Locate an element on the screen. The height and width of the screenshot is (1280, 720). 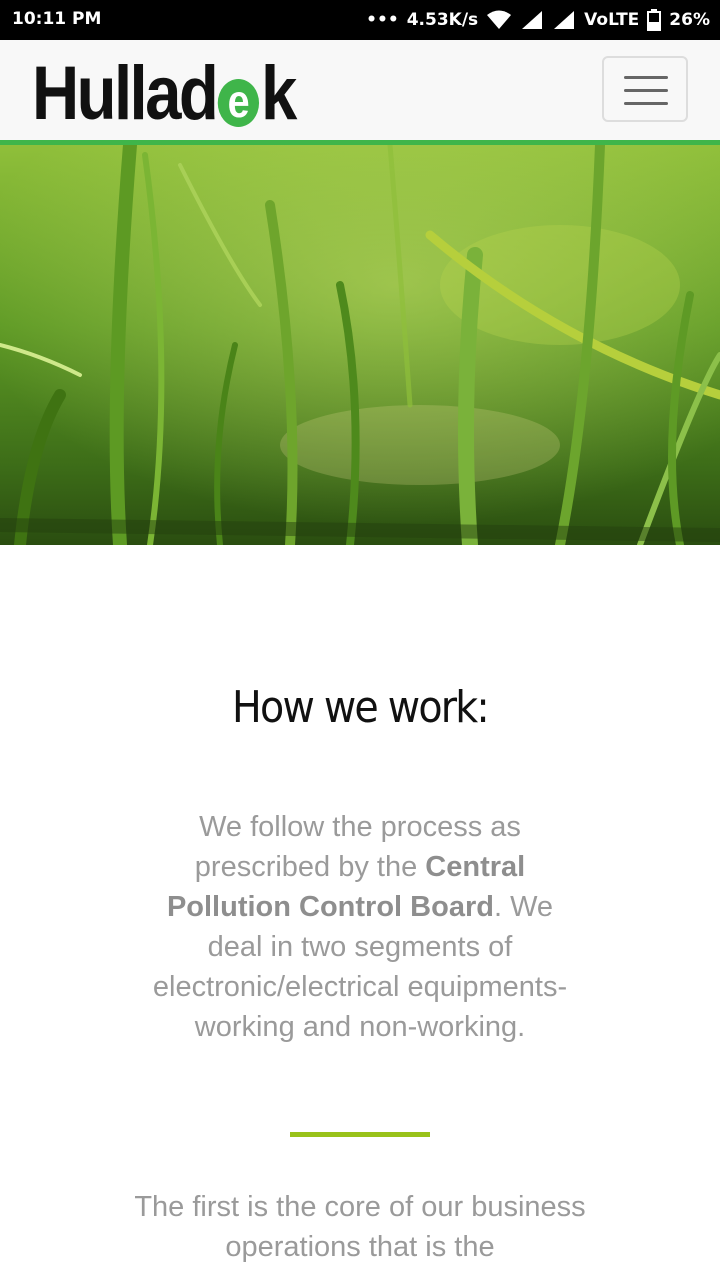
hulladek-logo: Hullad e k is located at coordinates (164, 93).